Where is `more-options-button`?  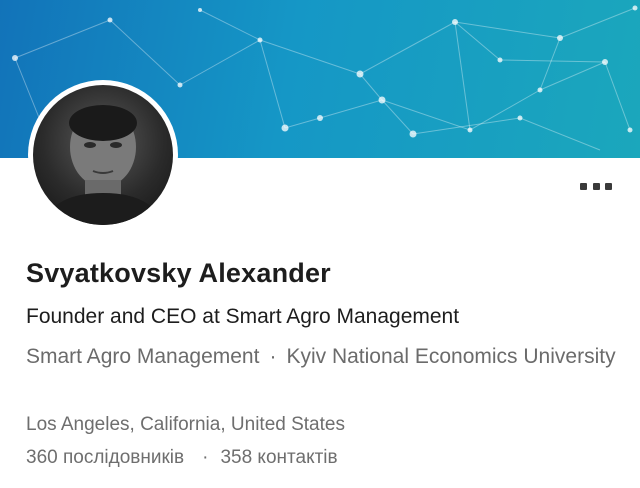
more-options-button is located at coordinates (596, 186).